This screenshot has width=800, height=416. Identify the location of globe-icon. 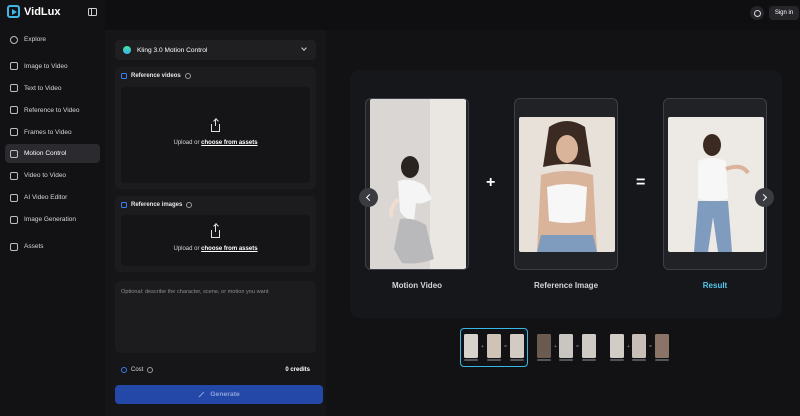
(757, 13).